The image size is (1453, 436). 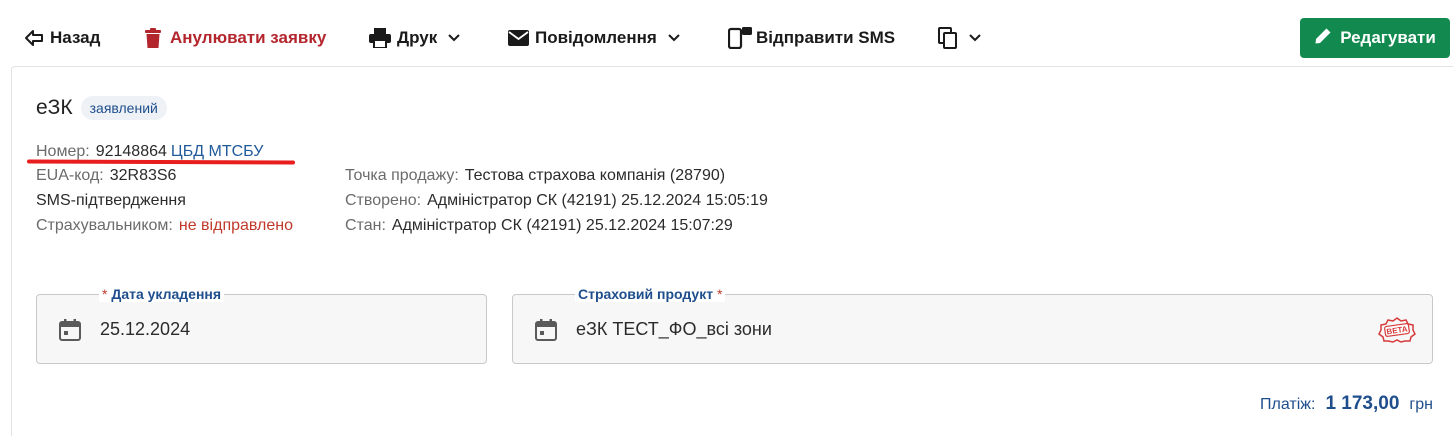 I want to click on copy-dropdown, so click(x=960, y=38).